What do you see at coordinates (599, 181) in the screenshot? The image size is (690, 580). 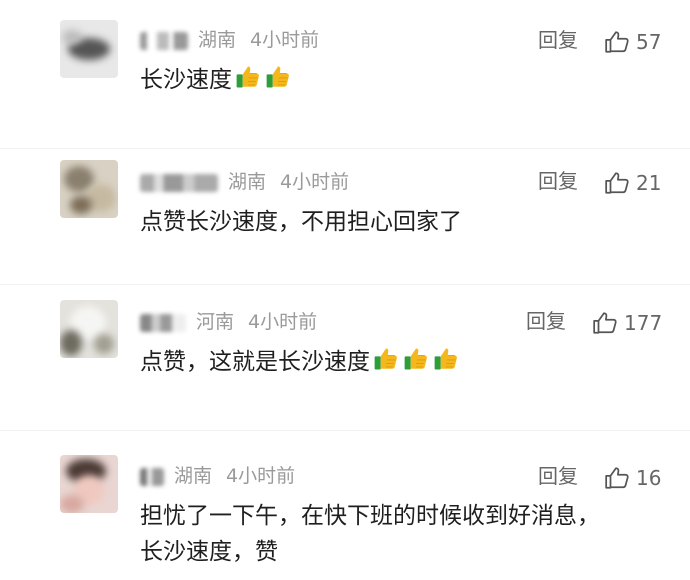 I see `comment-actions: 回复 21` at bounding box center [599, 181].